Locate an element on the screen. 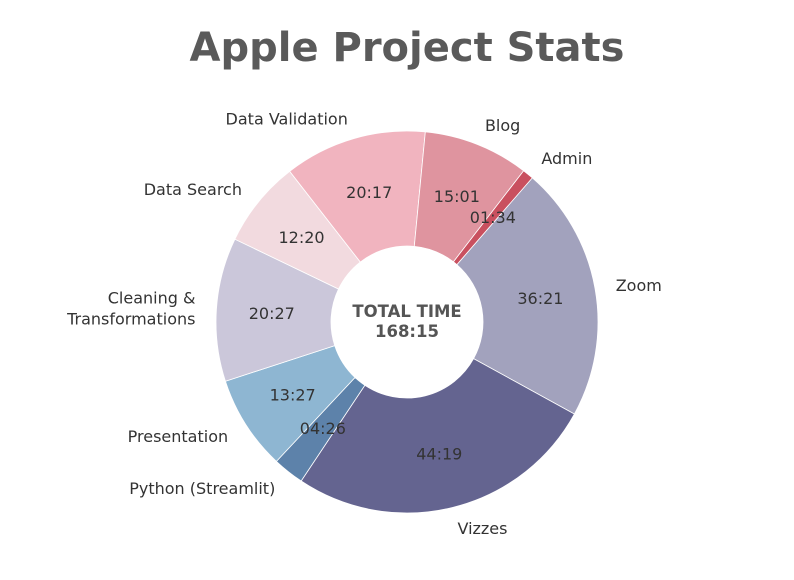  value-label-cleaning-transformations: 20:27 is located at coordinates (272, 313).